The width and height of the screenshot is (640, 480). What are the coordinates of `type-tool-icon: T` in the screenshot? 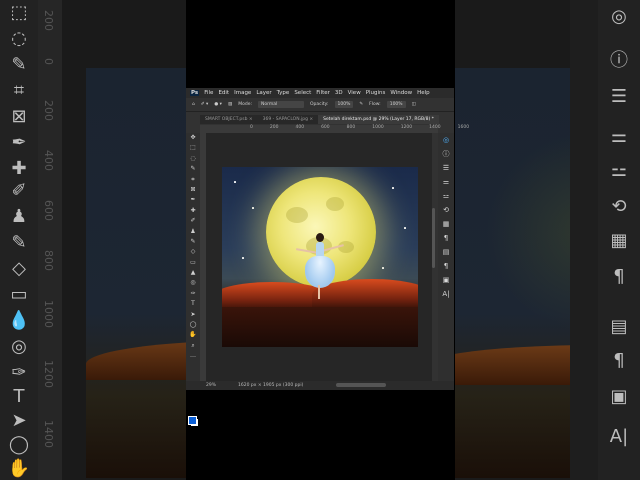 It's located at (193, 304).